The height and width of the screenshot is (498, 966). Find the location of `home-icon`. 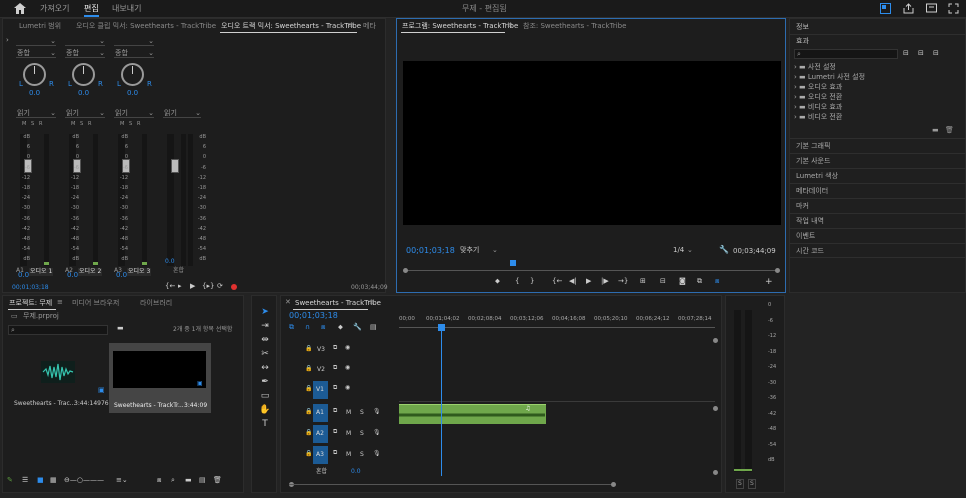

home-icon is located at coordinates (20, 8).